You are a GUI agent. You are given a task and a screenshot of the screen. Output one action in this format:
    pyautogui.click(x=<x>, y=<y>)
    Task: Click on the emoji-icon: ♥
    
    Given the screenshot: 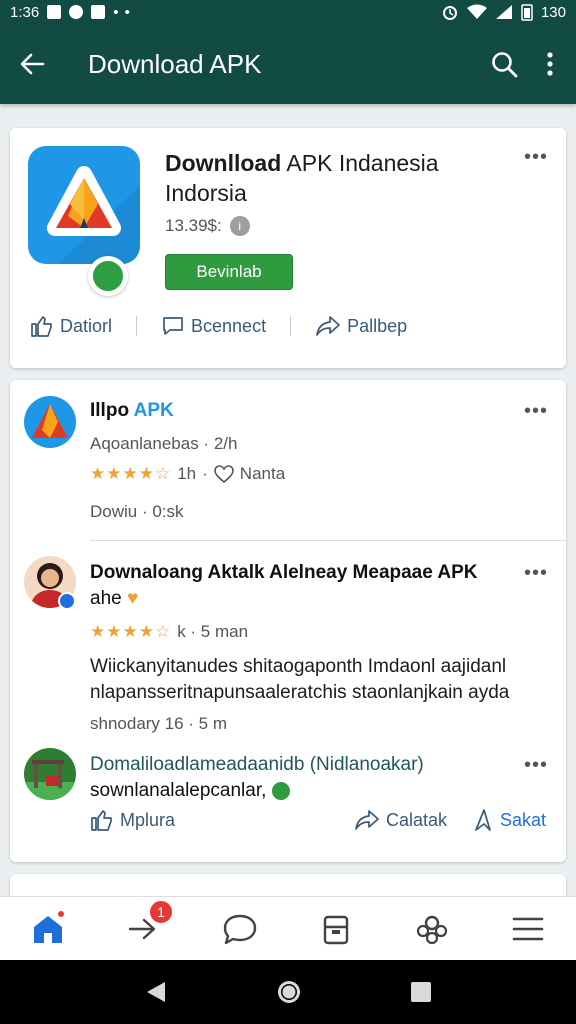 What is the action you would take?
    pyautogui.click(x=132, y=598)
    